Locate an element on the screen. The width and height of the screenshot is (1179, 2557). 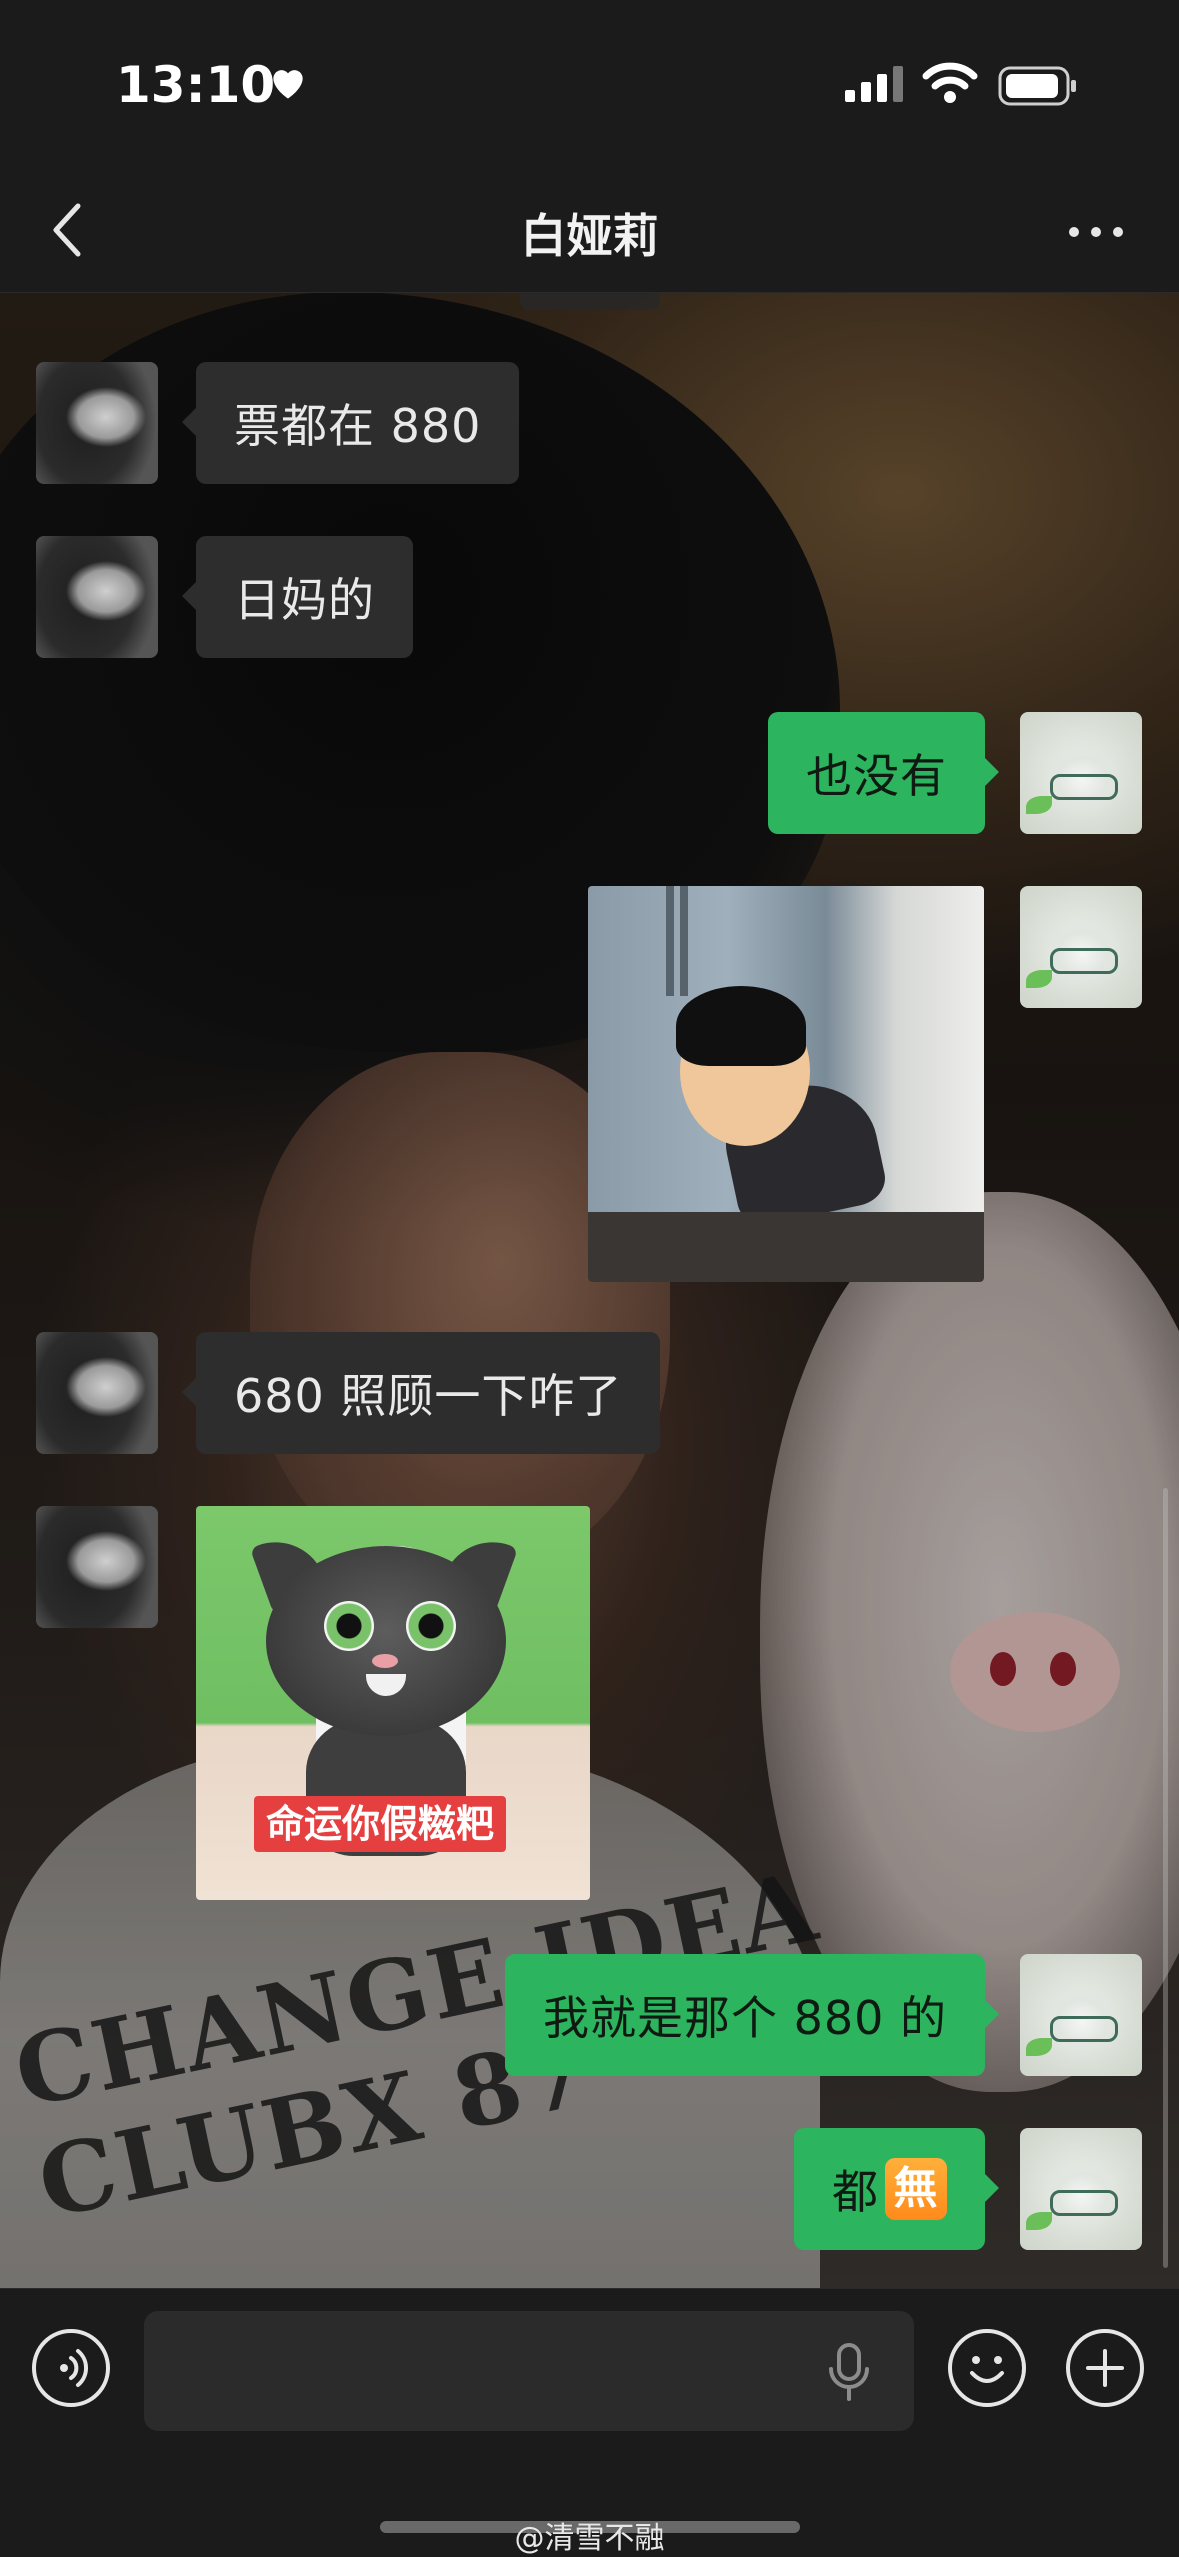
emoji-picker-icon is located at coordinates (987, 2368).